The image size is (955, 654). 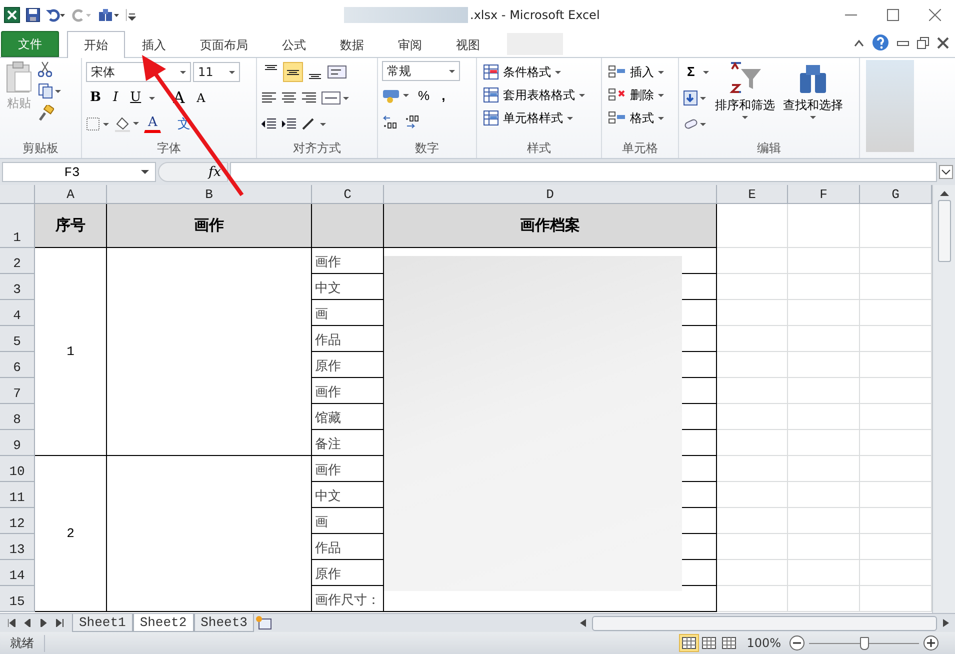 What do you see at coordinates (903, 42) in the screenshot?
I see `minimize-icon` at bounding box center [903, 42].